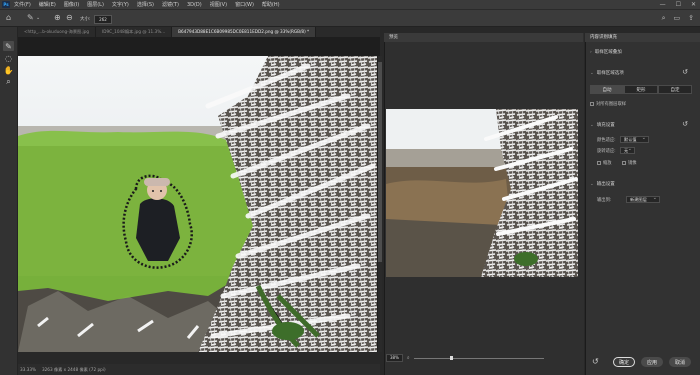 The height and width of the screenshot is (375, 700). Describe the element at coordinates (394, 358) in the screenshot. I see `preview-zoom-input: 38%` at that location.